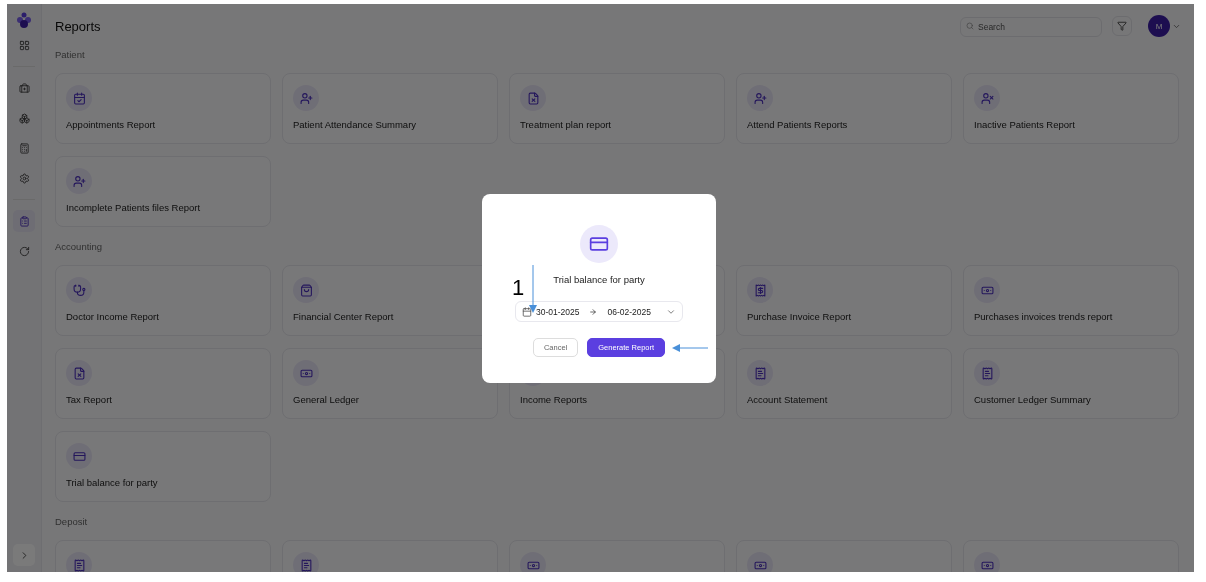 The height and width of the screenshot is (582, 1206). I want to click on logo-icon, so click(24, 21).